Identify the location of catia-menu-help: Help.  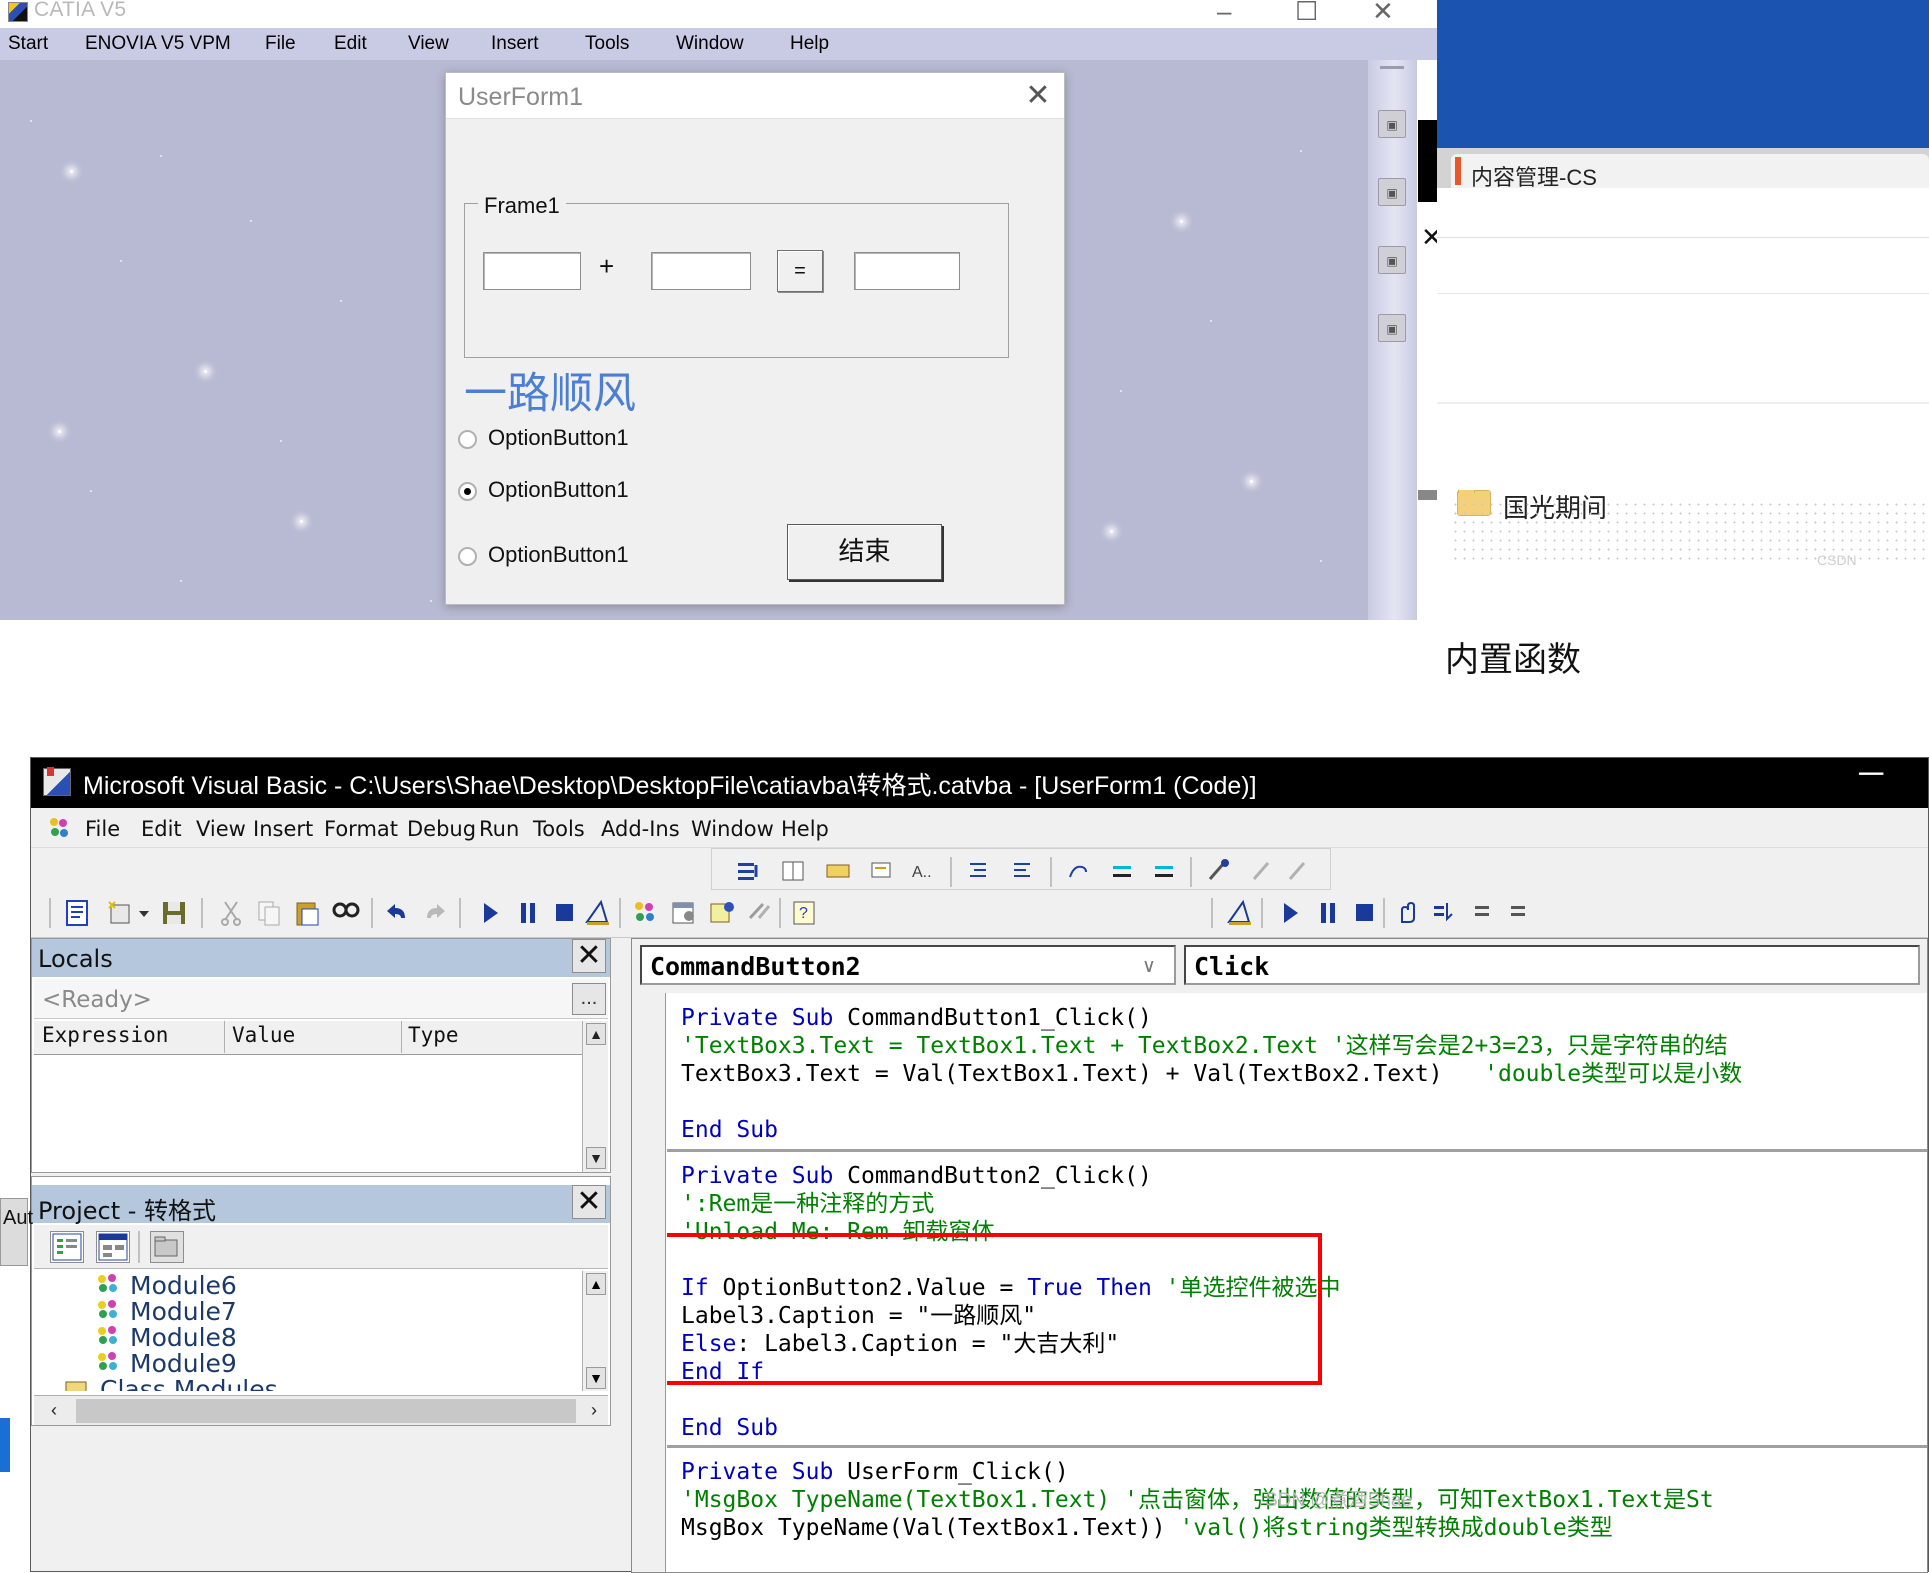
(809, 44).